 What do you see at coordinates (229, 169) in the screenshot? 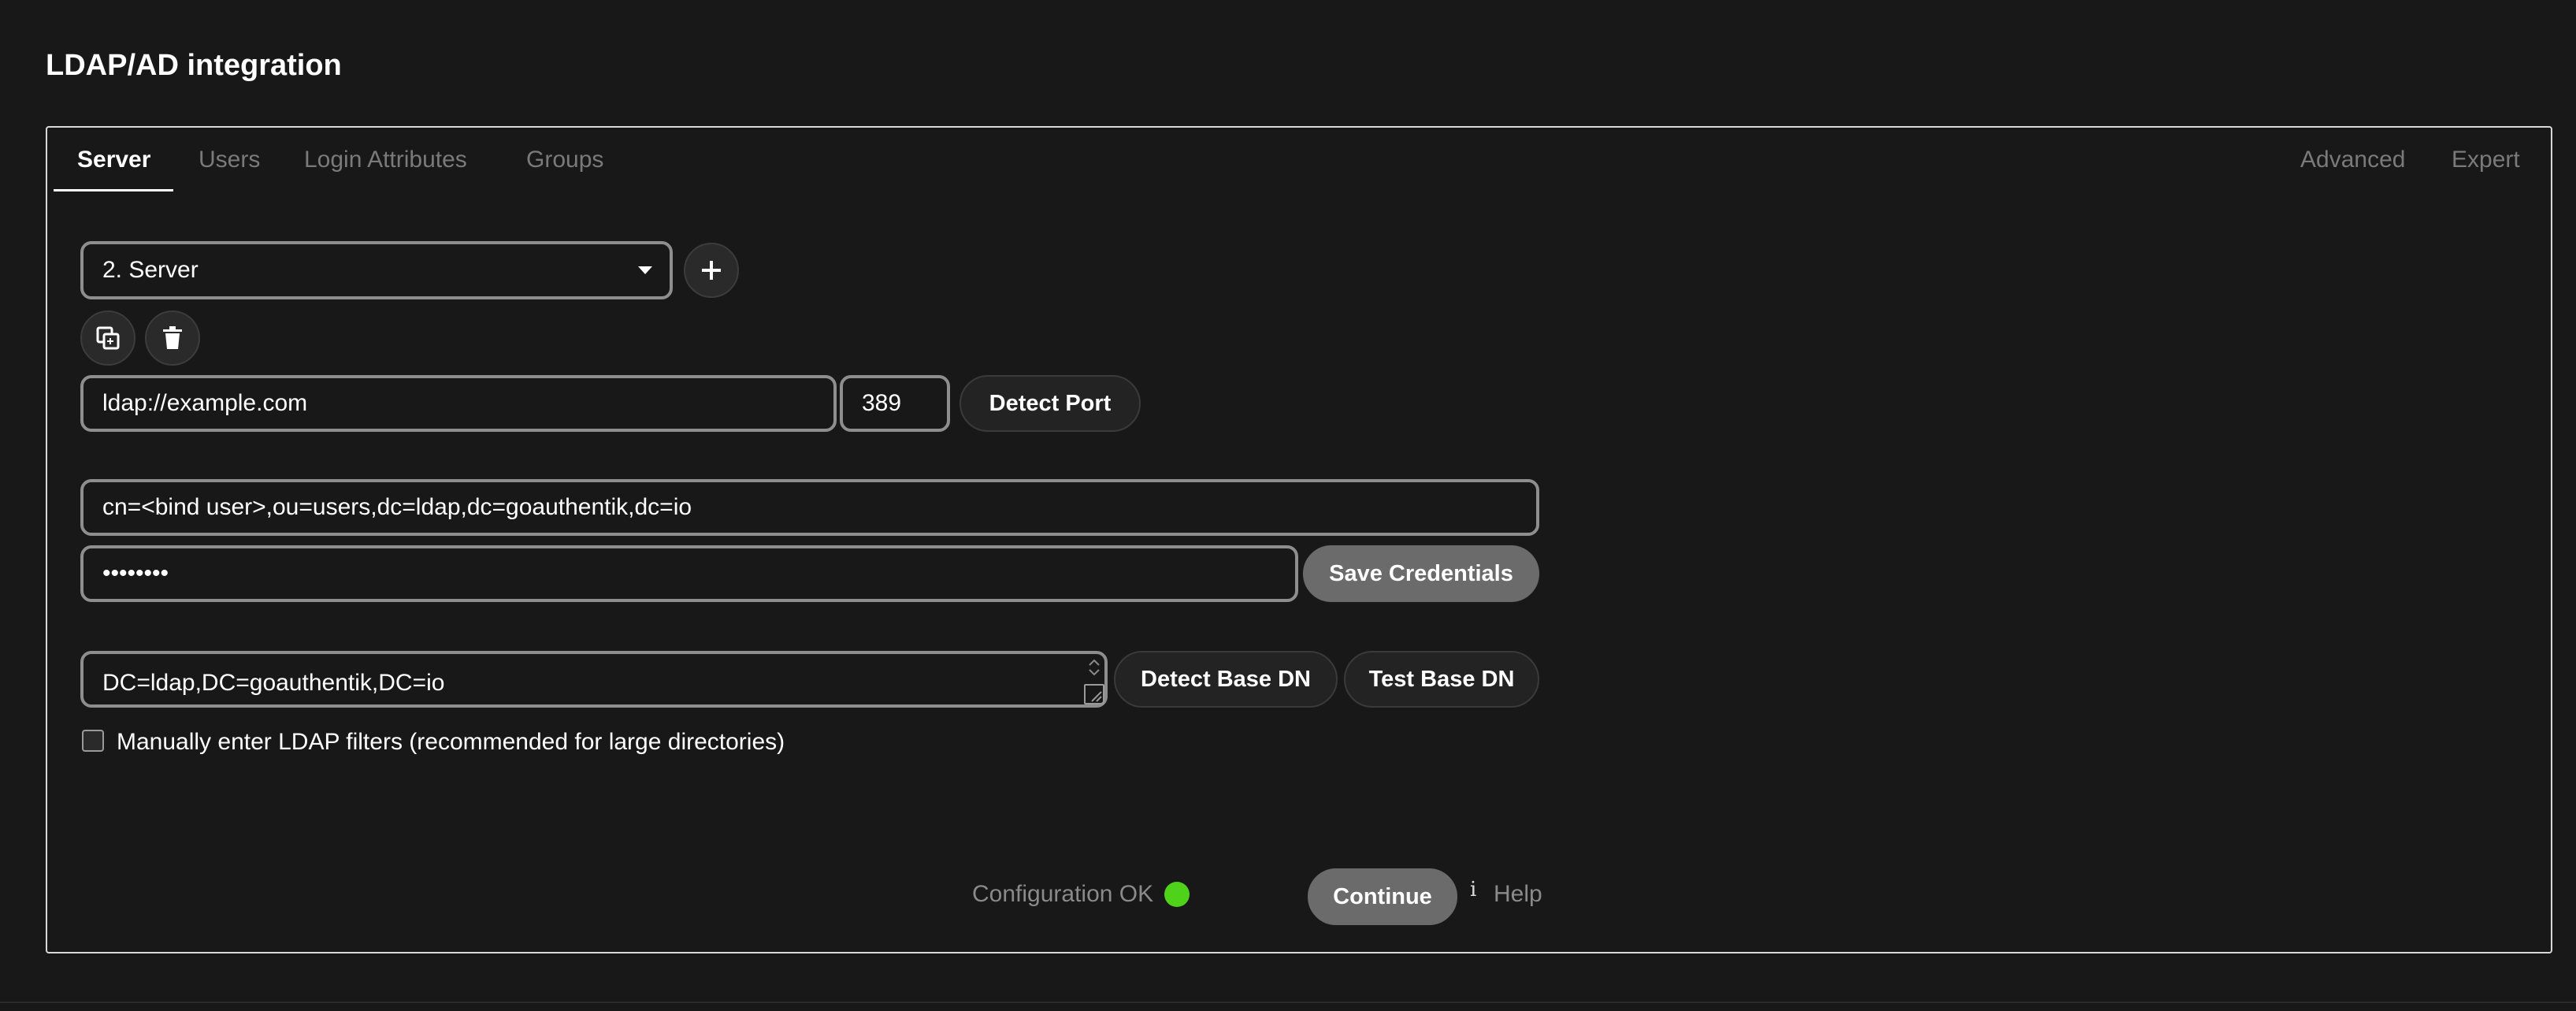
I see `tab-users: Users` at bounding box center [229, 169].